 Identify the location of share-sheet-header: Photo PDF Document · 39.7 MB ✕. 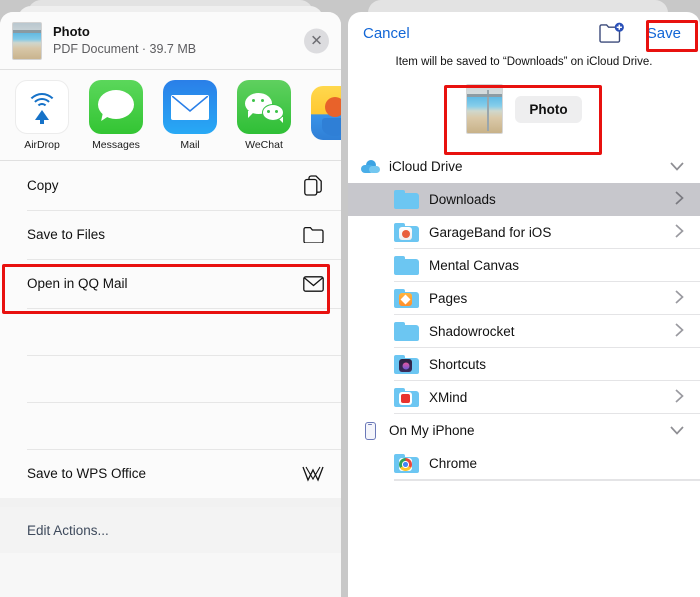
(170, 41).